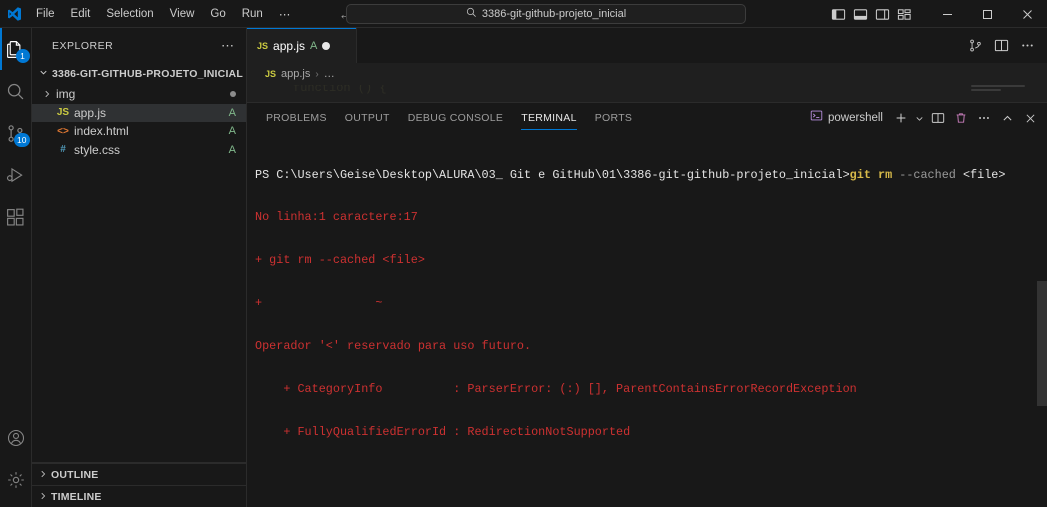 This screenshot has width=1047, height=507. Describe the element at coordinates (1027, 46) in the screenshot. I see `more-editor-actions-icon` at that location.